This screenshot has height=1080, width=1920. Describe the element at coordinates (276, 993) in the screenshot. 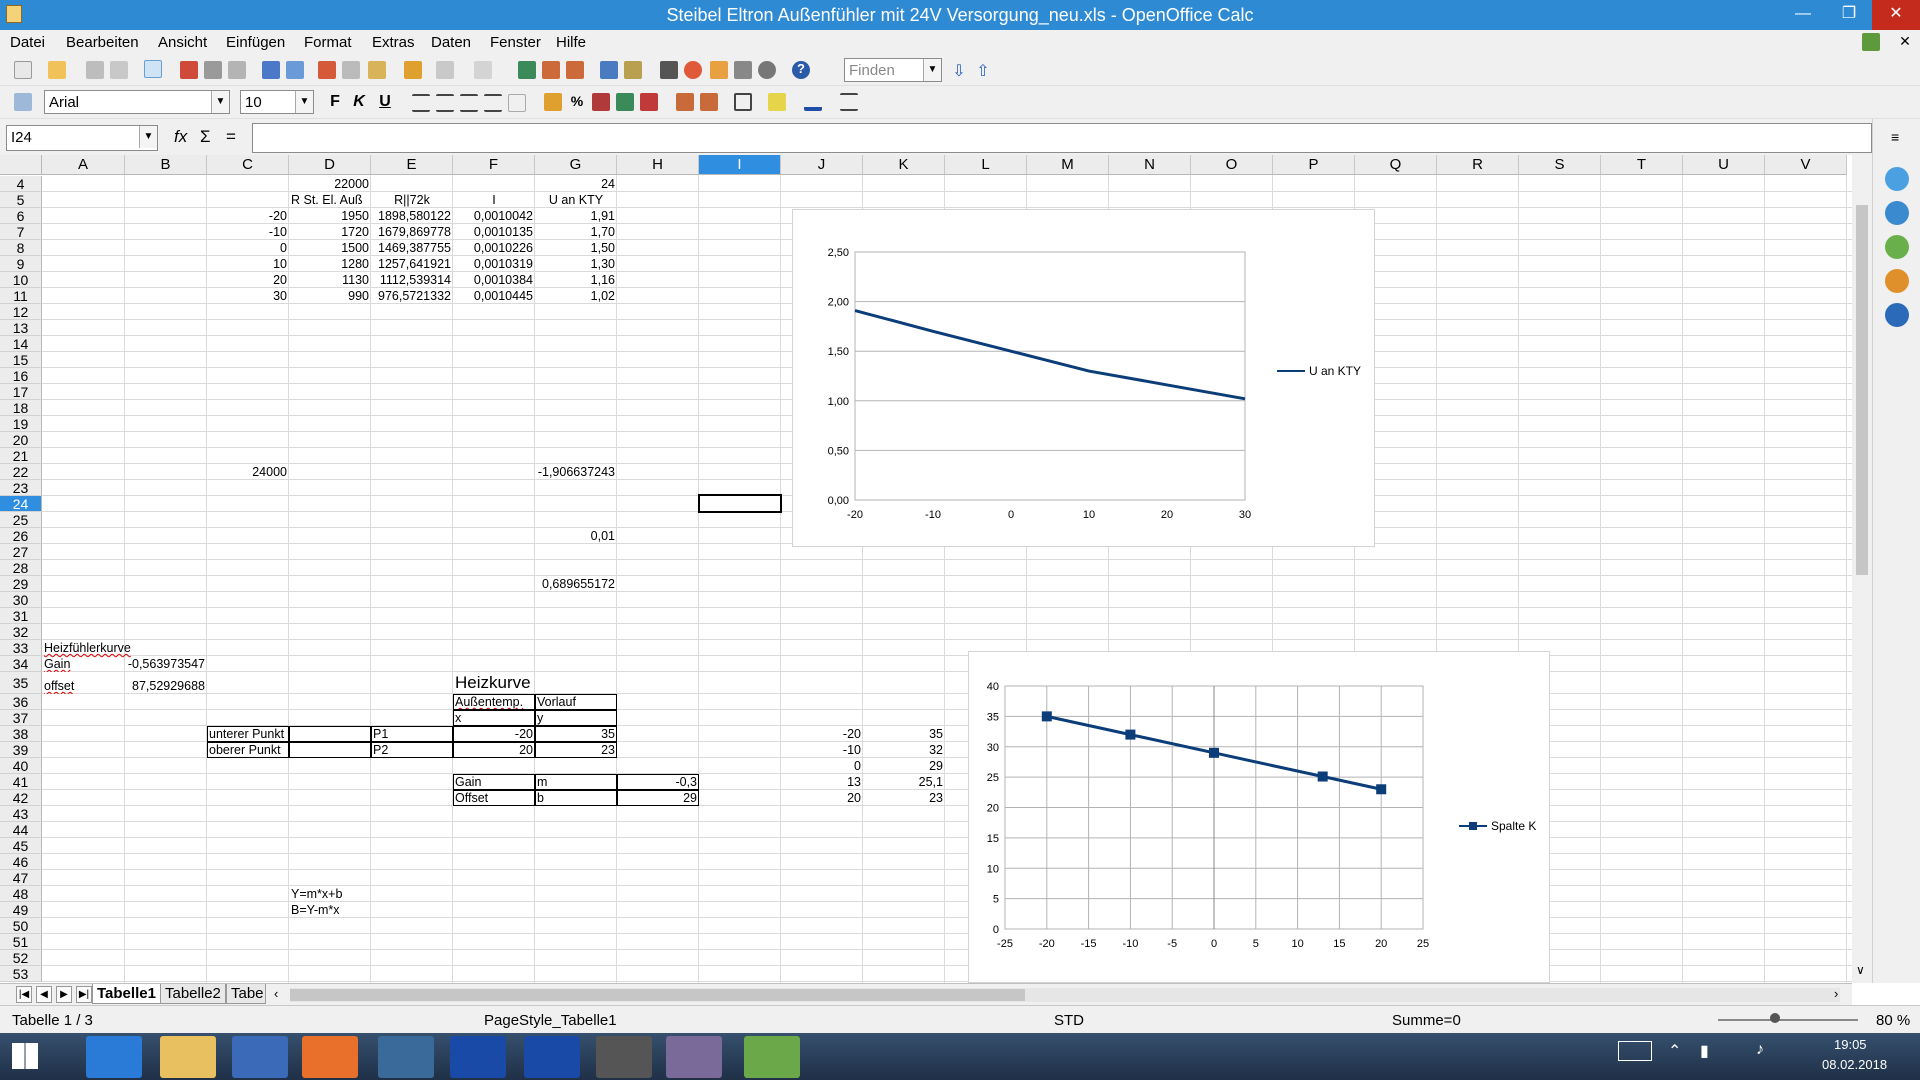

I see `scroll-left-icon: ‹` at that location.